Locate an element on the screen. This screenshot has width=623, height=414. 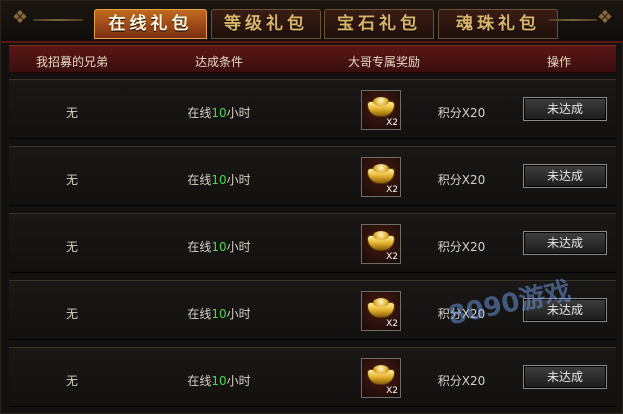
header-action: 操作 is located at coordinates (558, 62).